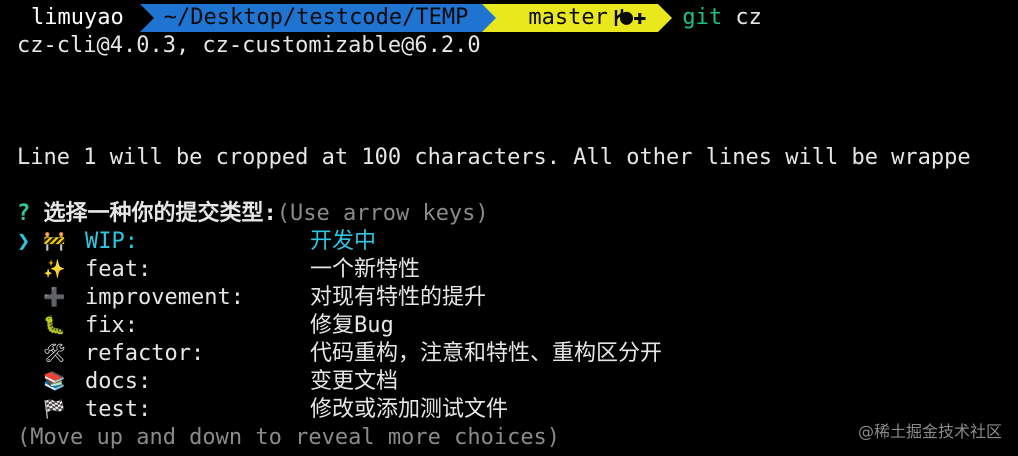 The image size is (1018, 456). Describe the element at coordinates (205, 326) in the screenshot. I see `choice-item: 🐛 fix: 修复Bug` at that location.